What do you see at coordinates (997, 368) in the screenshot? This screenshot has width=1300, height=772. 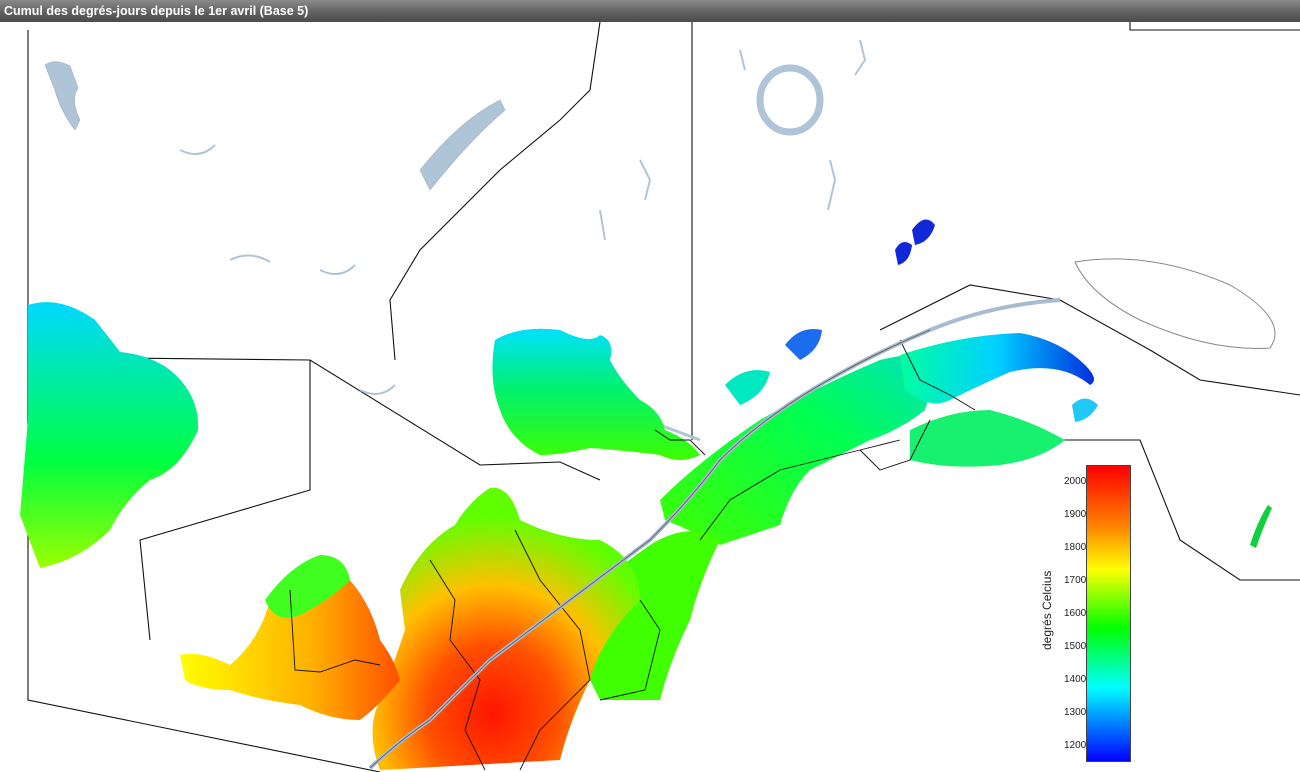 I see `region-gaspe` at bounding box center [997, 368].